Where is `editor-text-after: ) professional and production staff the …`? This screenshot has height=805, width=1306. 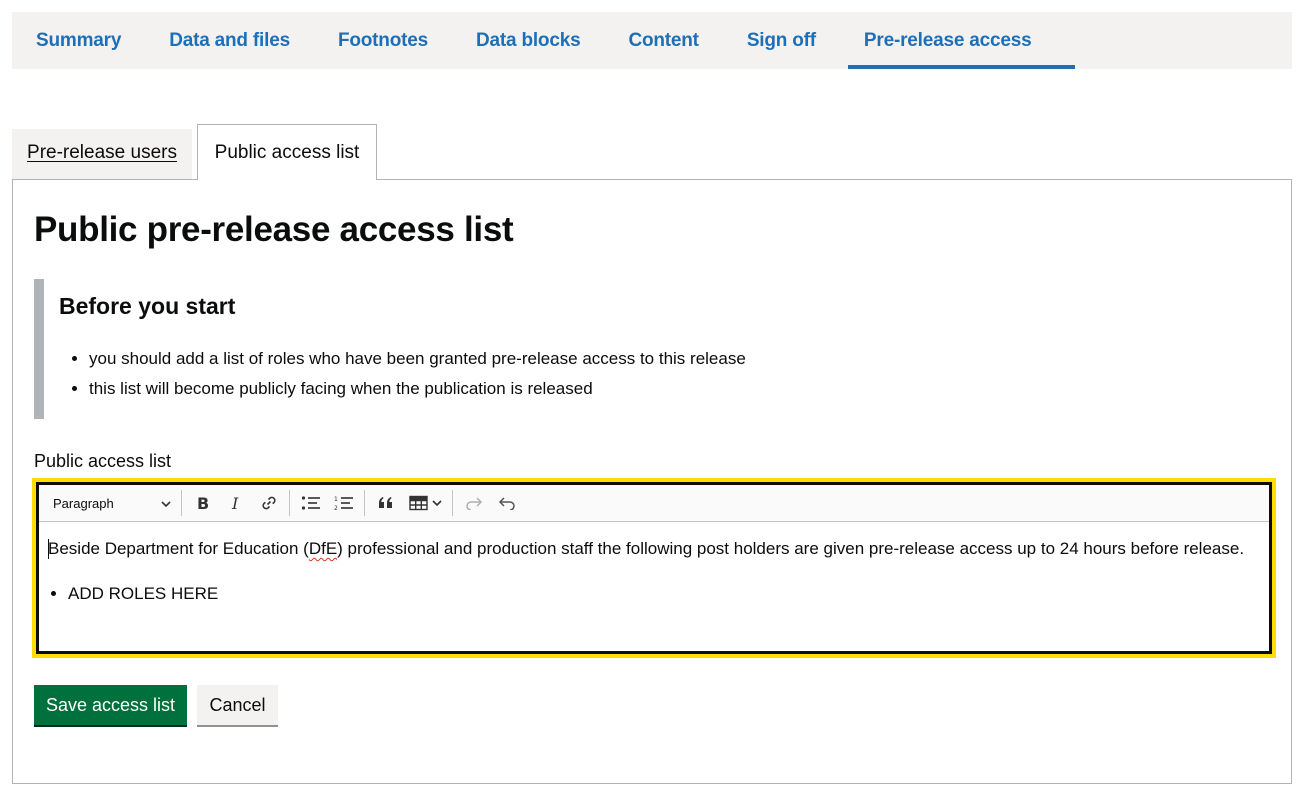
editor-text-after: ) professional and production staff the … is located at coordinates (791, 548).